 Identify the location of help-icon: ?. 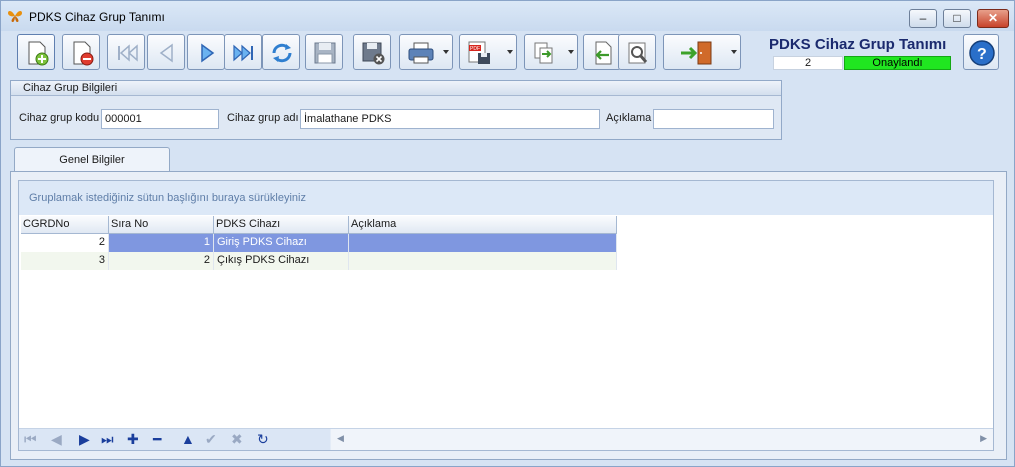
(982, 53).